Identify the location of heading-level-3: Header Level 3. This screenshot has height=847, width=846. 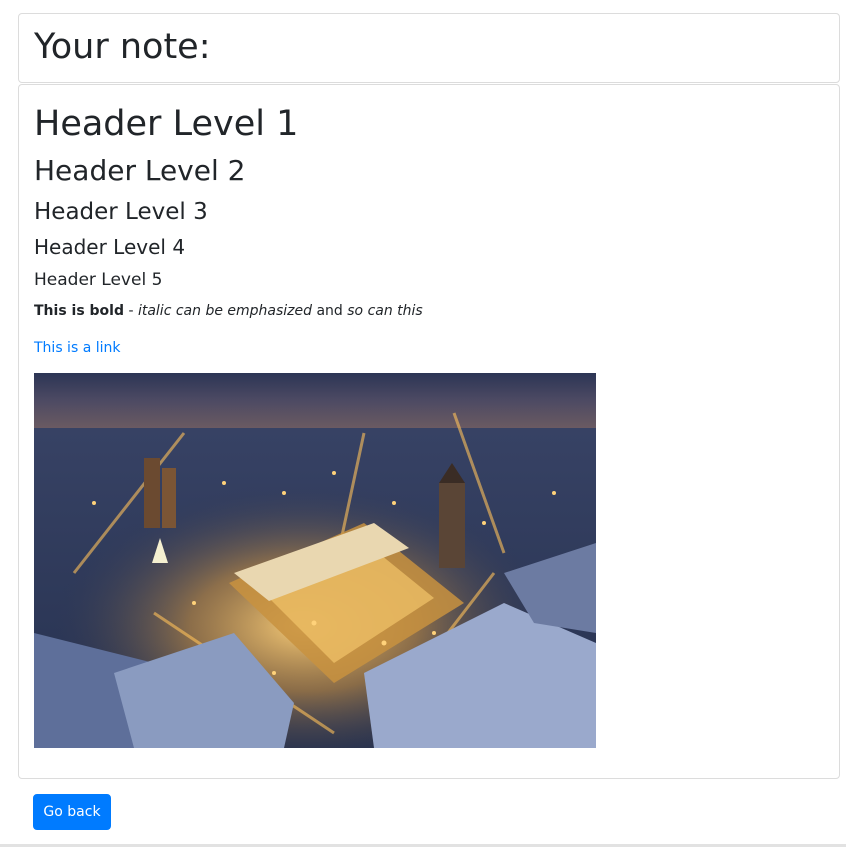
(121, 212).